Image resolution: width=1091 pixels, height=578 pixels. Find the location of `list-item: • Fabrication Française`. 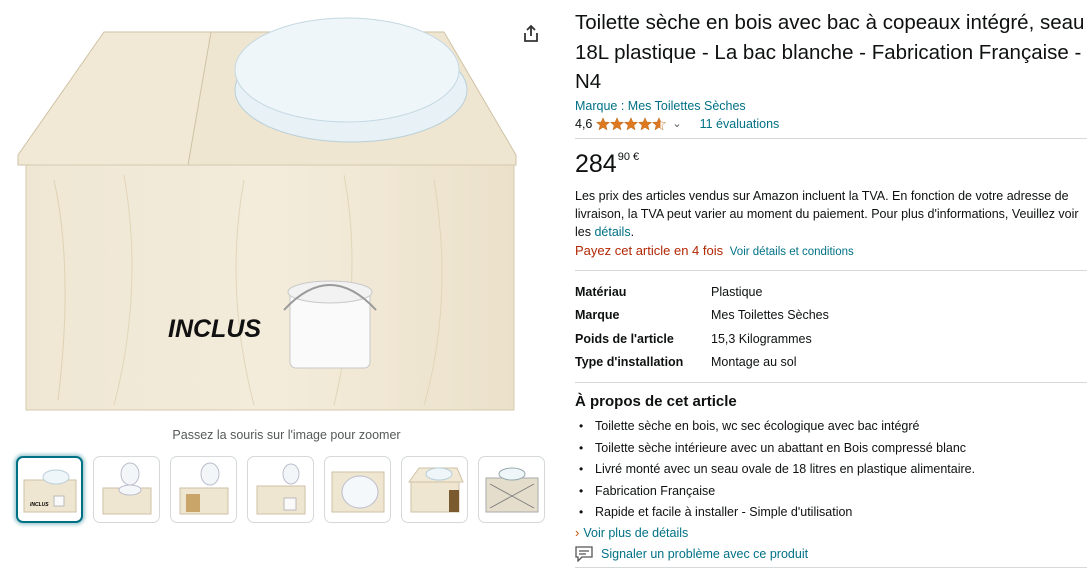

list-item: • Fabrication Française is located at coordinates (647, 490).